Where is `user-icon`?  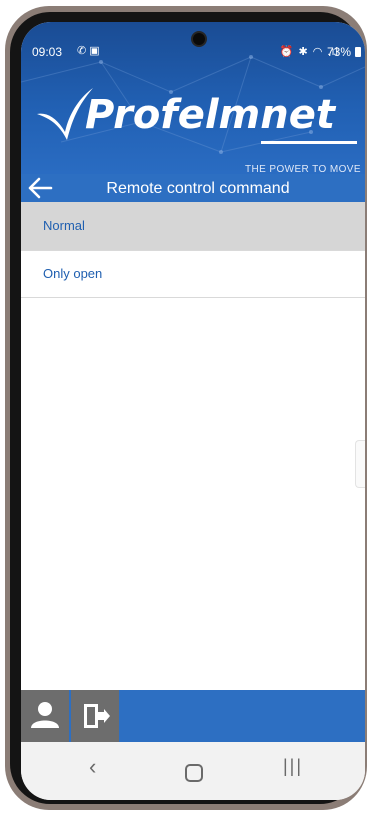 user-icon is located at coordinates (45, 715).